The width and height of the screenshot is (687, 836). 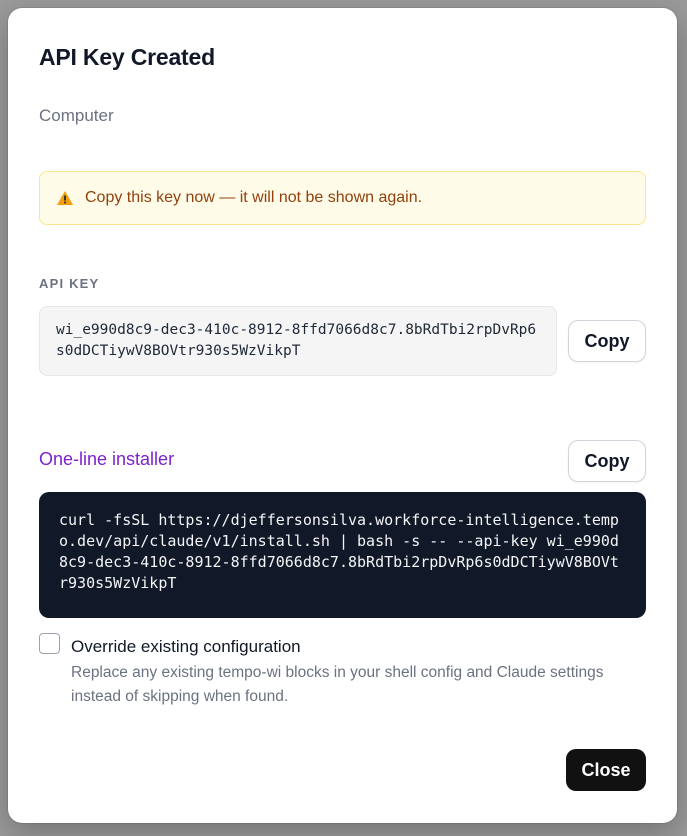 I want to click on warning-icon, so click(x=65, y=198).